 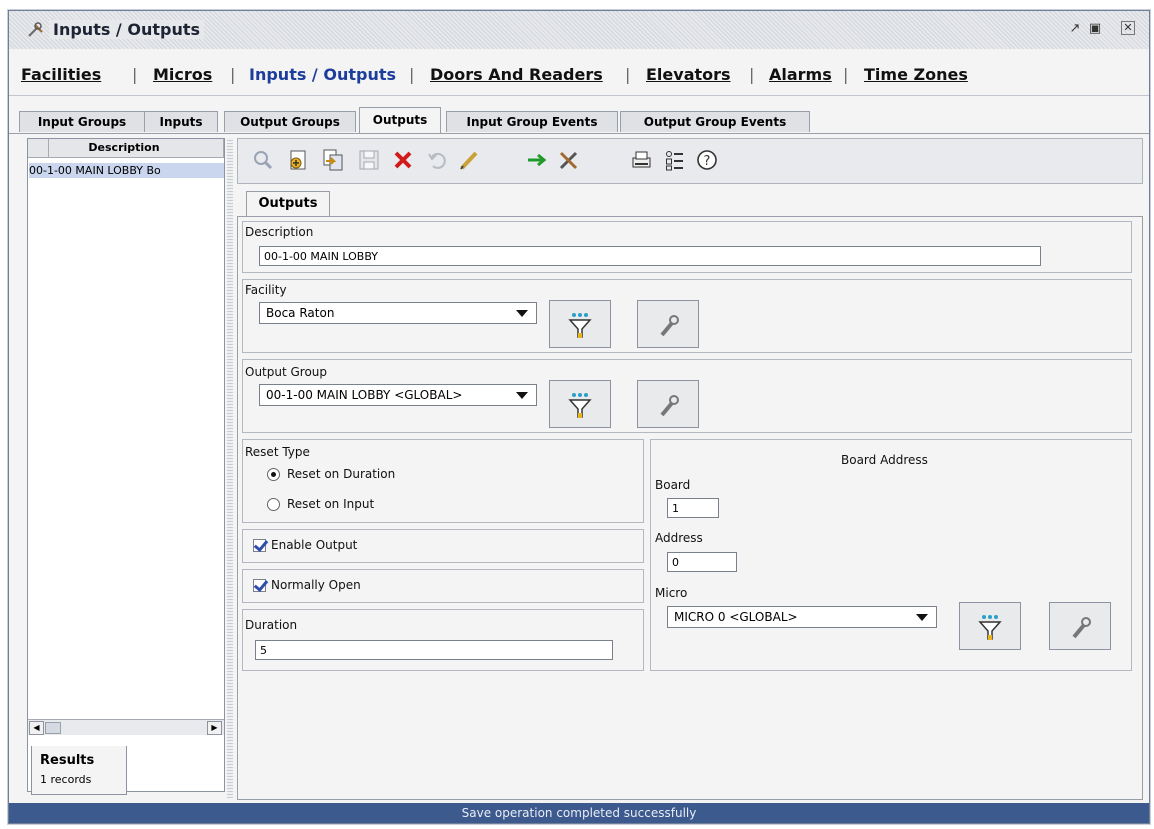 What do you see at coordinates (579, 813) in the screenshot?
I see `status-bar: Save operation completed successfully` at bounding box center [579, 813].